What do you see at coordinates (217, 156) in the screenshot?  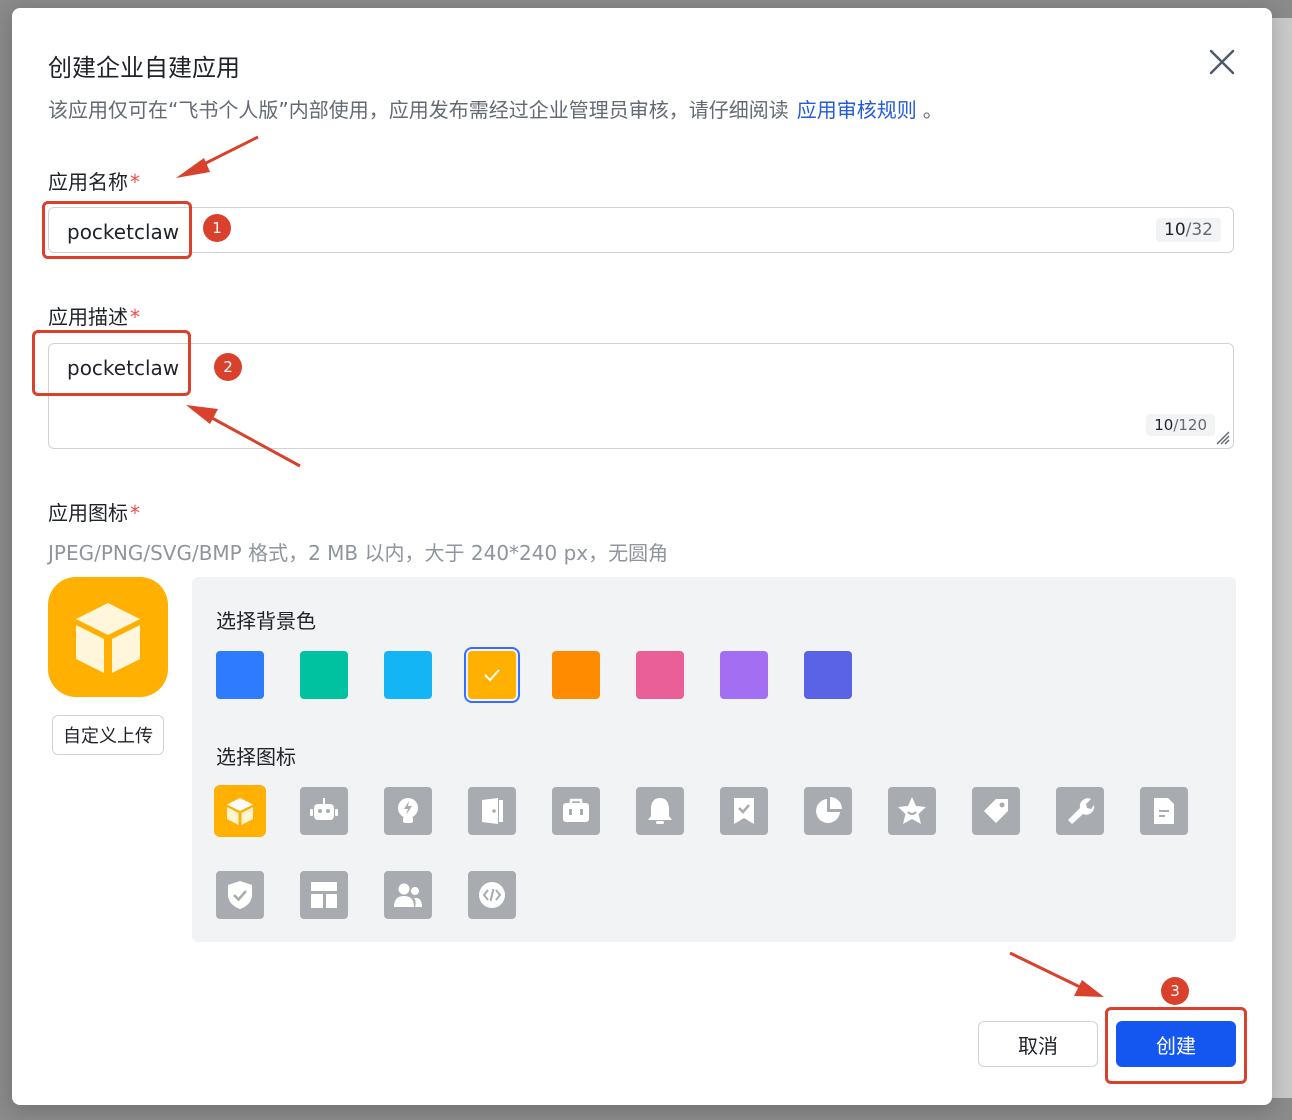 I see `arrow-to-name-label` at bounding box center [217, 156].